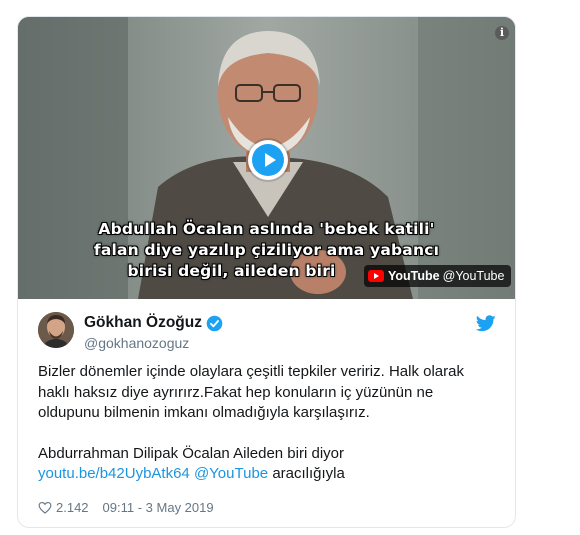 The image size is (580, 535). What do you see at coordinates (486, 323) in the screenshot?
I see `twitter-bird-icon` at bounding box center [486, 323].